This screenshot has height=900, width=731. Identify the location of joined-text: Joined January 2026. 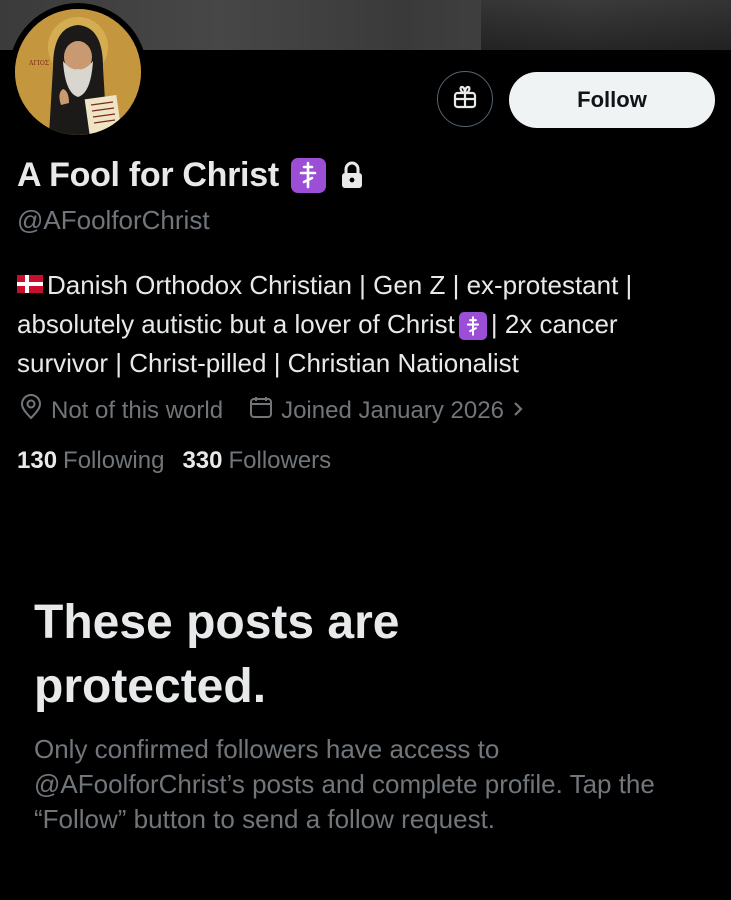
(392, 410).